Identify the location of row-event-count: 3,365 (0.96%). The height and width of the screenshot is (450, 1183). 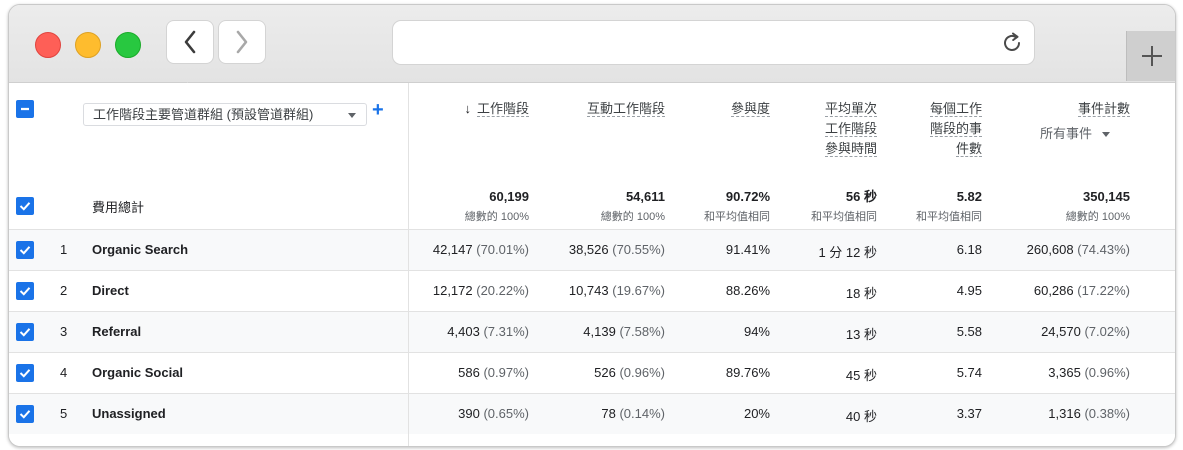
(1089, 372).